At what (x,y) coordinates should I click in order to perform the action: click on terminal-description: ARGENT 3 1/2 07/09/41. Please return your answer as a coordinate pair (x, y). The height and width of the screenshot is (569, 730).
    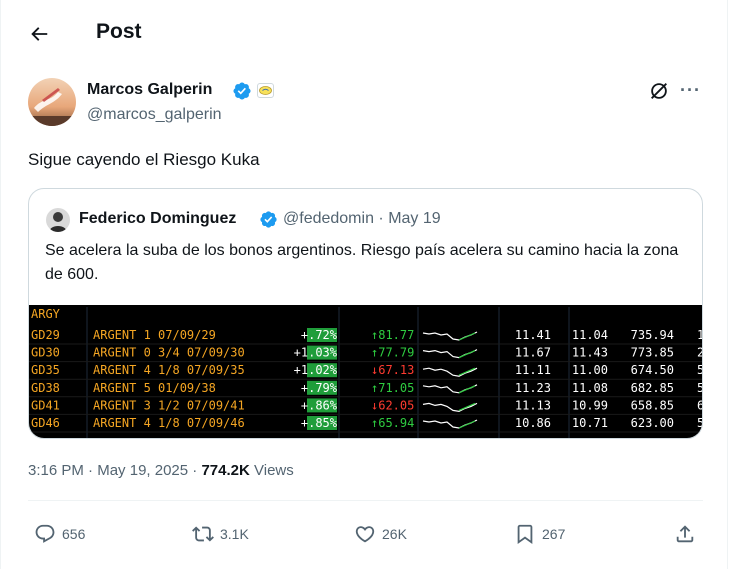
    Looking at the image, I should click on (169, 405).